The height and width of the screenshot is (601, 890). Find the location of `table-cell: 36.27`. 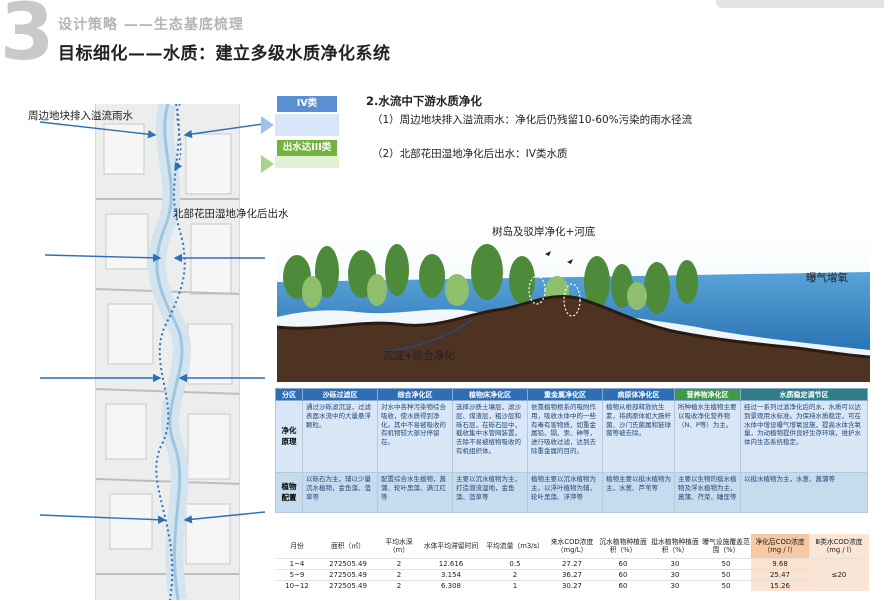

table-cell: 36.27 is located at coordinates (572, 574).